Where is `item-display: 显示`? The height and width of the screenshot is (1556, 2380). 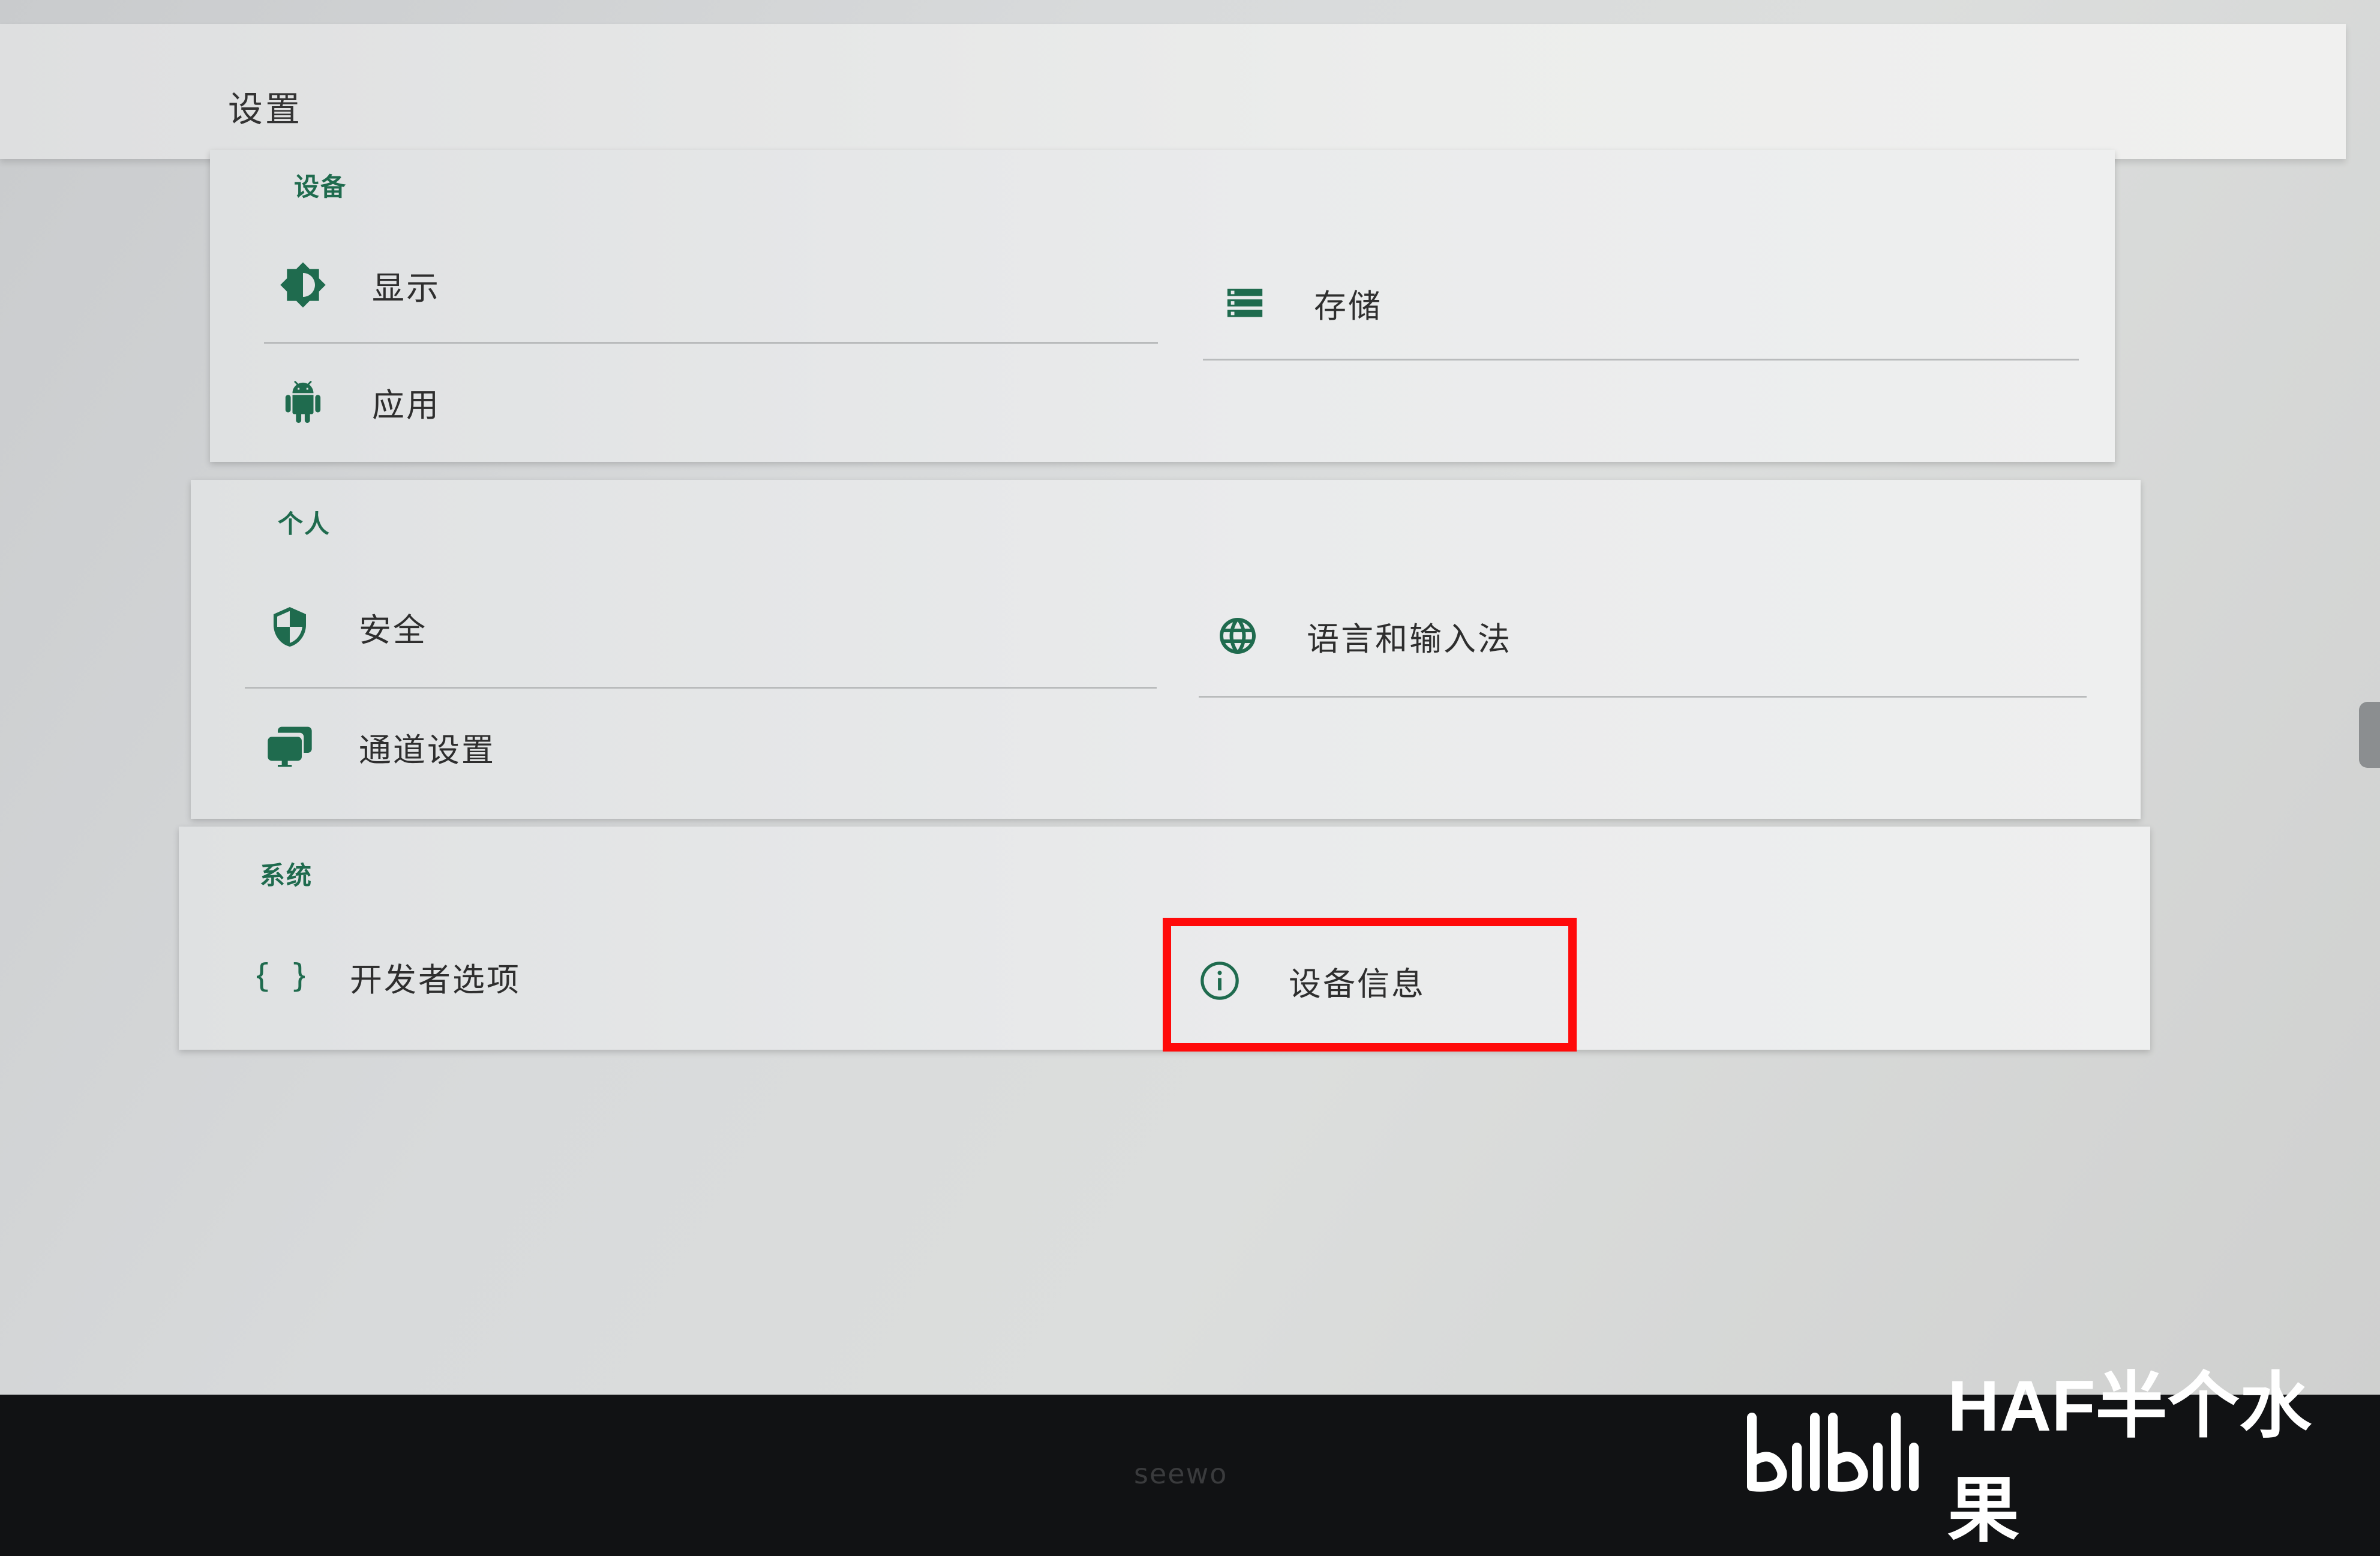 item-display: 显示 is located at coordinates (358, 285).